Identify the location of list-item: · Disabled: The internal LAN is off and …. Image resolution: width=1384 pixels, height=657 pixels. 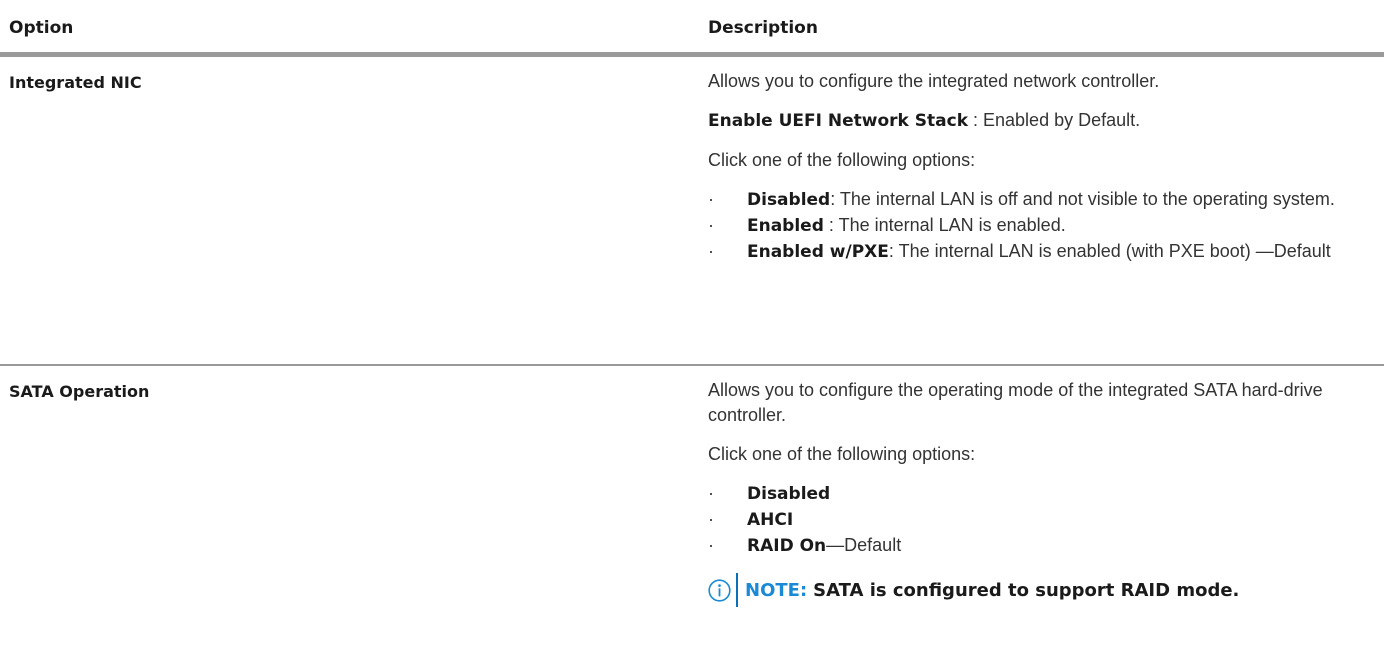
(1046, 200).